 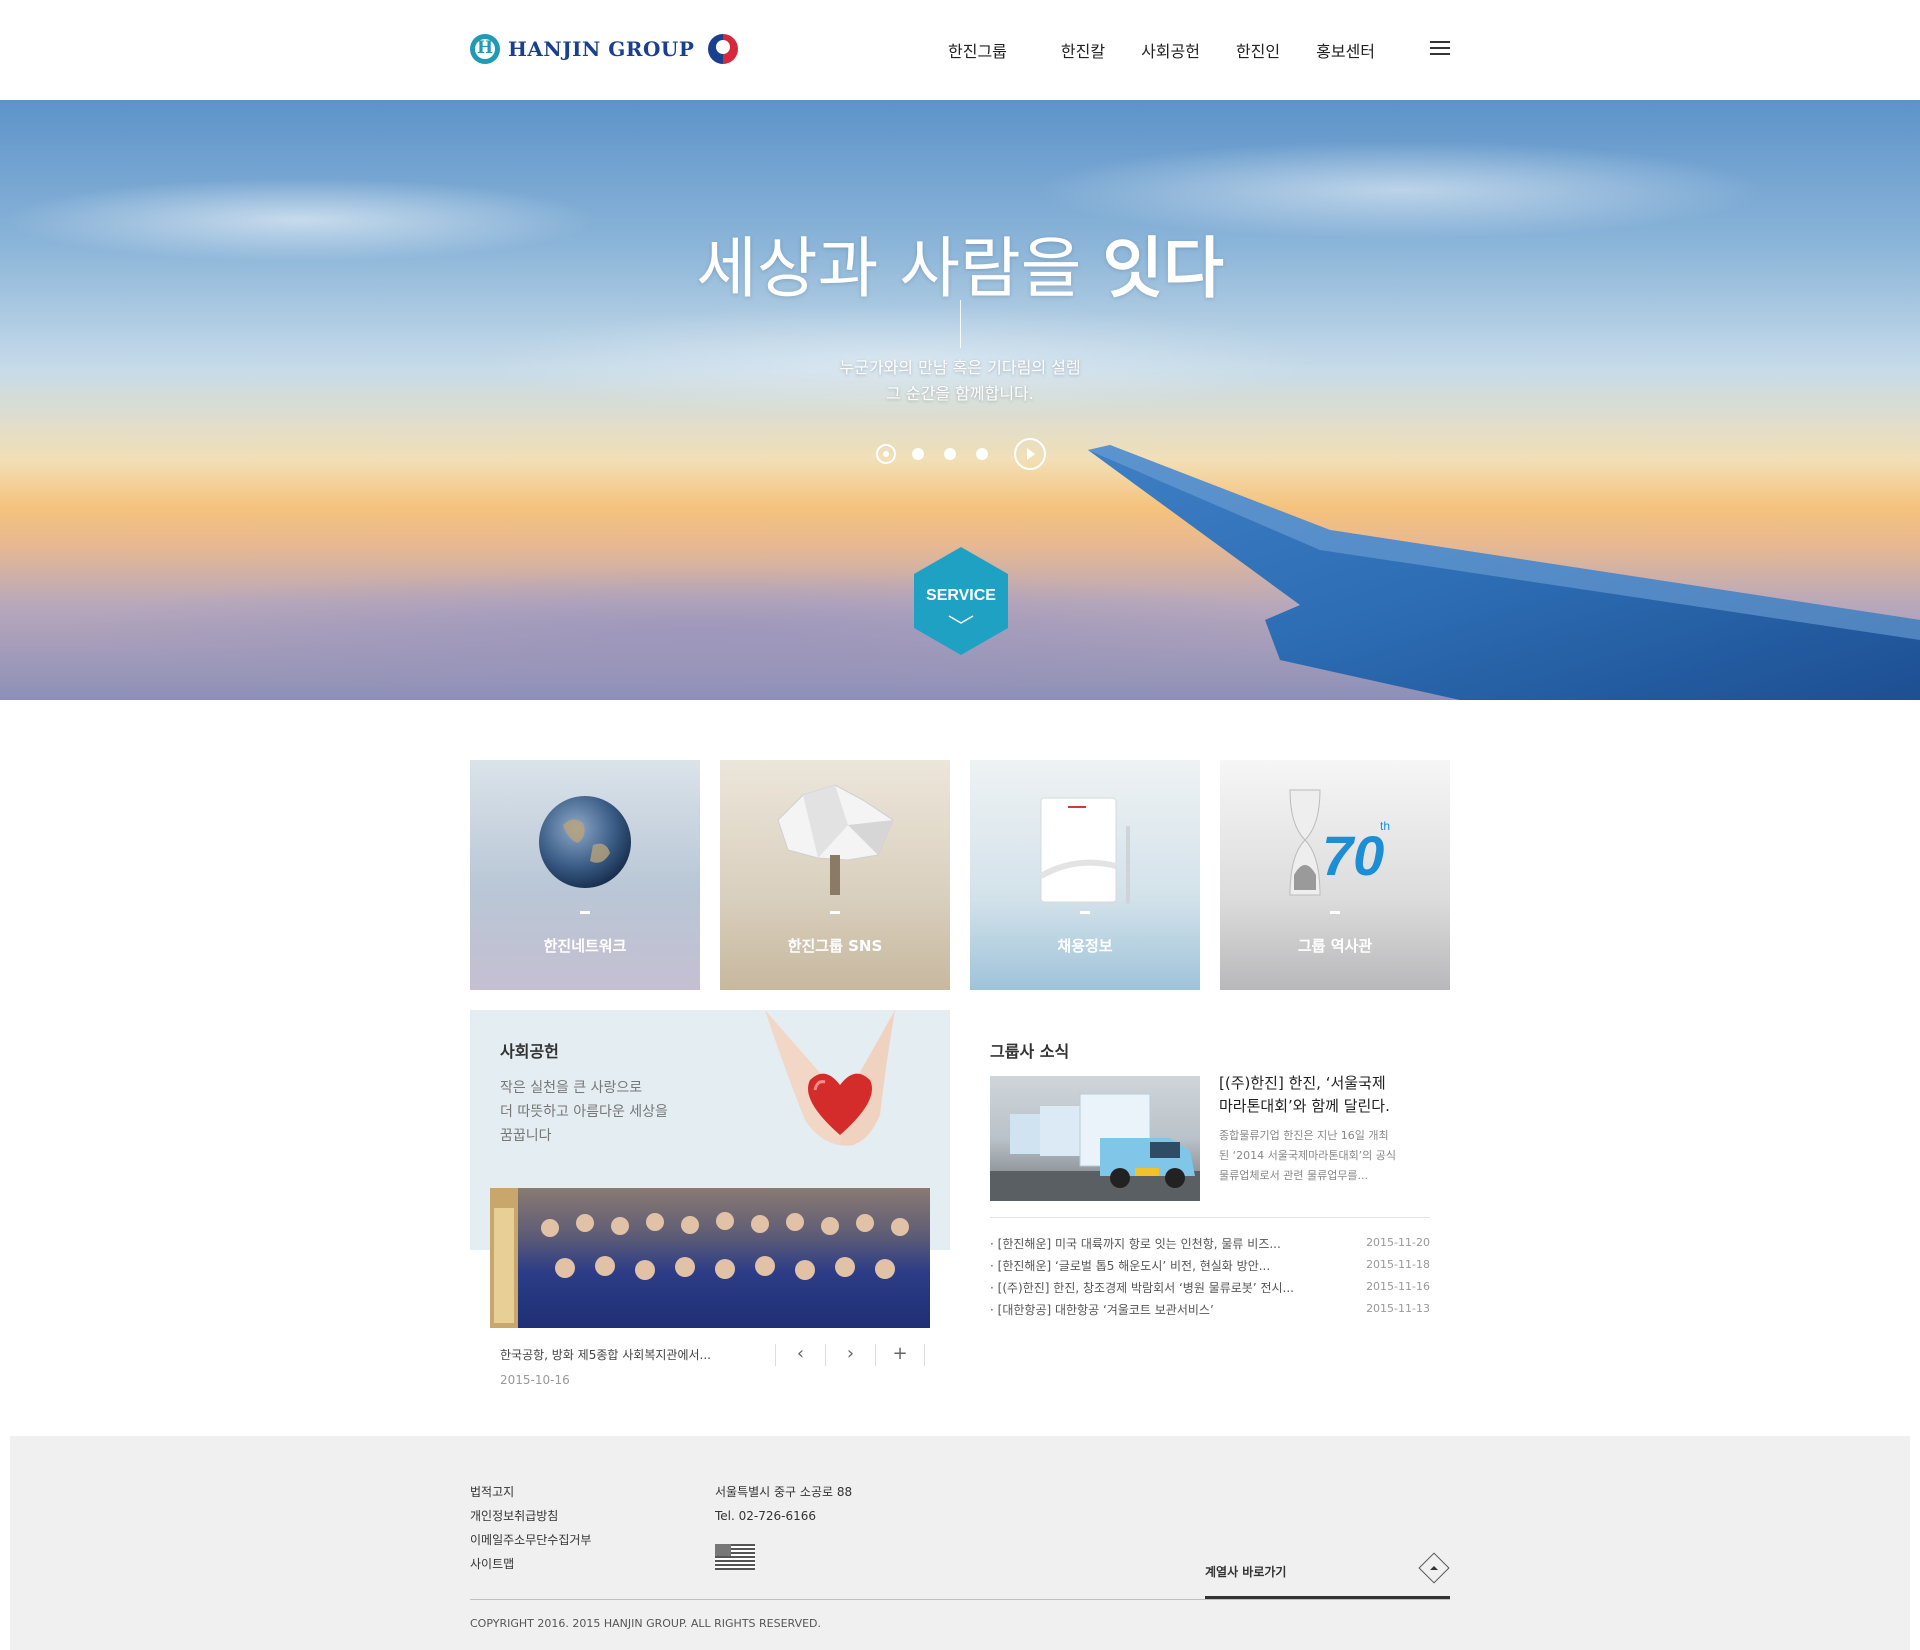 What do you see at coordinates (1246, 1572) in the screenshot?
I see `family-sites-label: 계열사 바로가기` at bounding box center [1246, 1572].